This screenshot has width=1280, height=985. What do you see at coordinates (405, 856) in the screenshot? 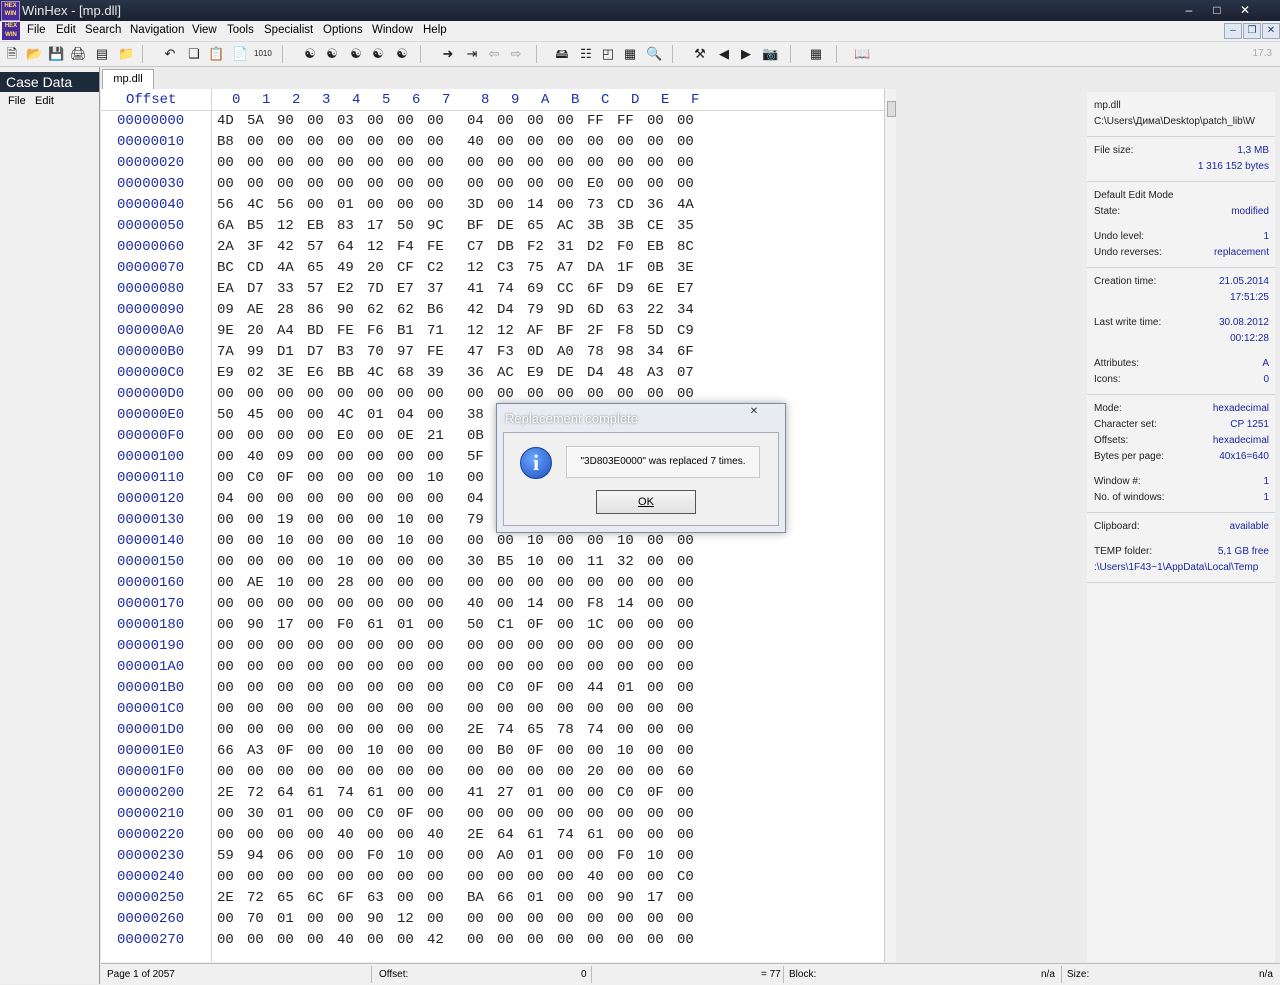
I see `hex-byte: 10` at bounding box center [405, 856].